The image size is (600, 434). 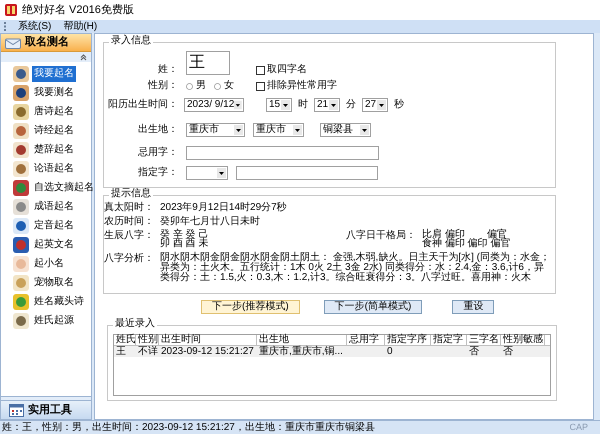 I want to click on field-label: 忌用字：, so click(x=157, y=153).